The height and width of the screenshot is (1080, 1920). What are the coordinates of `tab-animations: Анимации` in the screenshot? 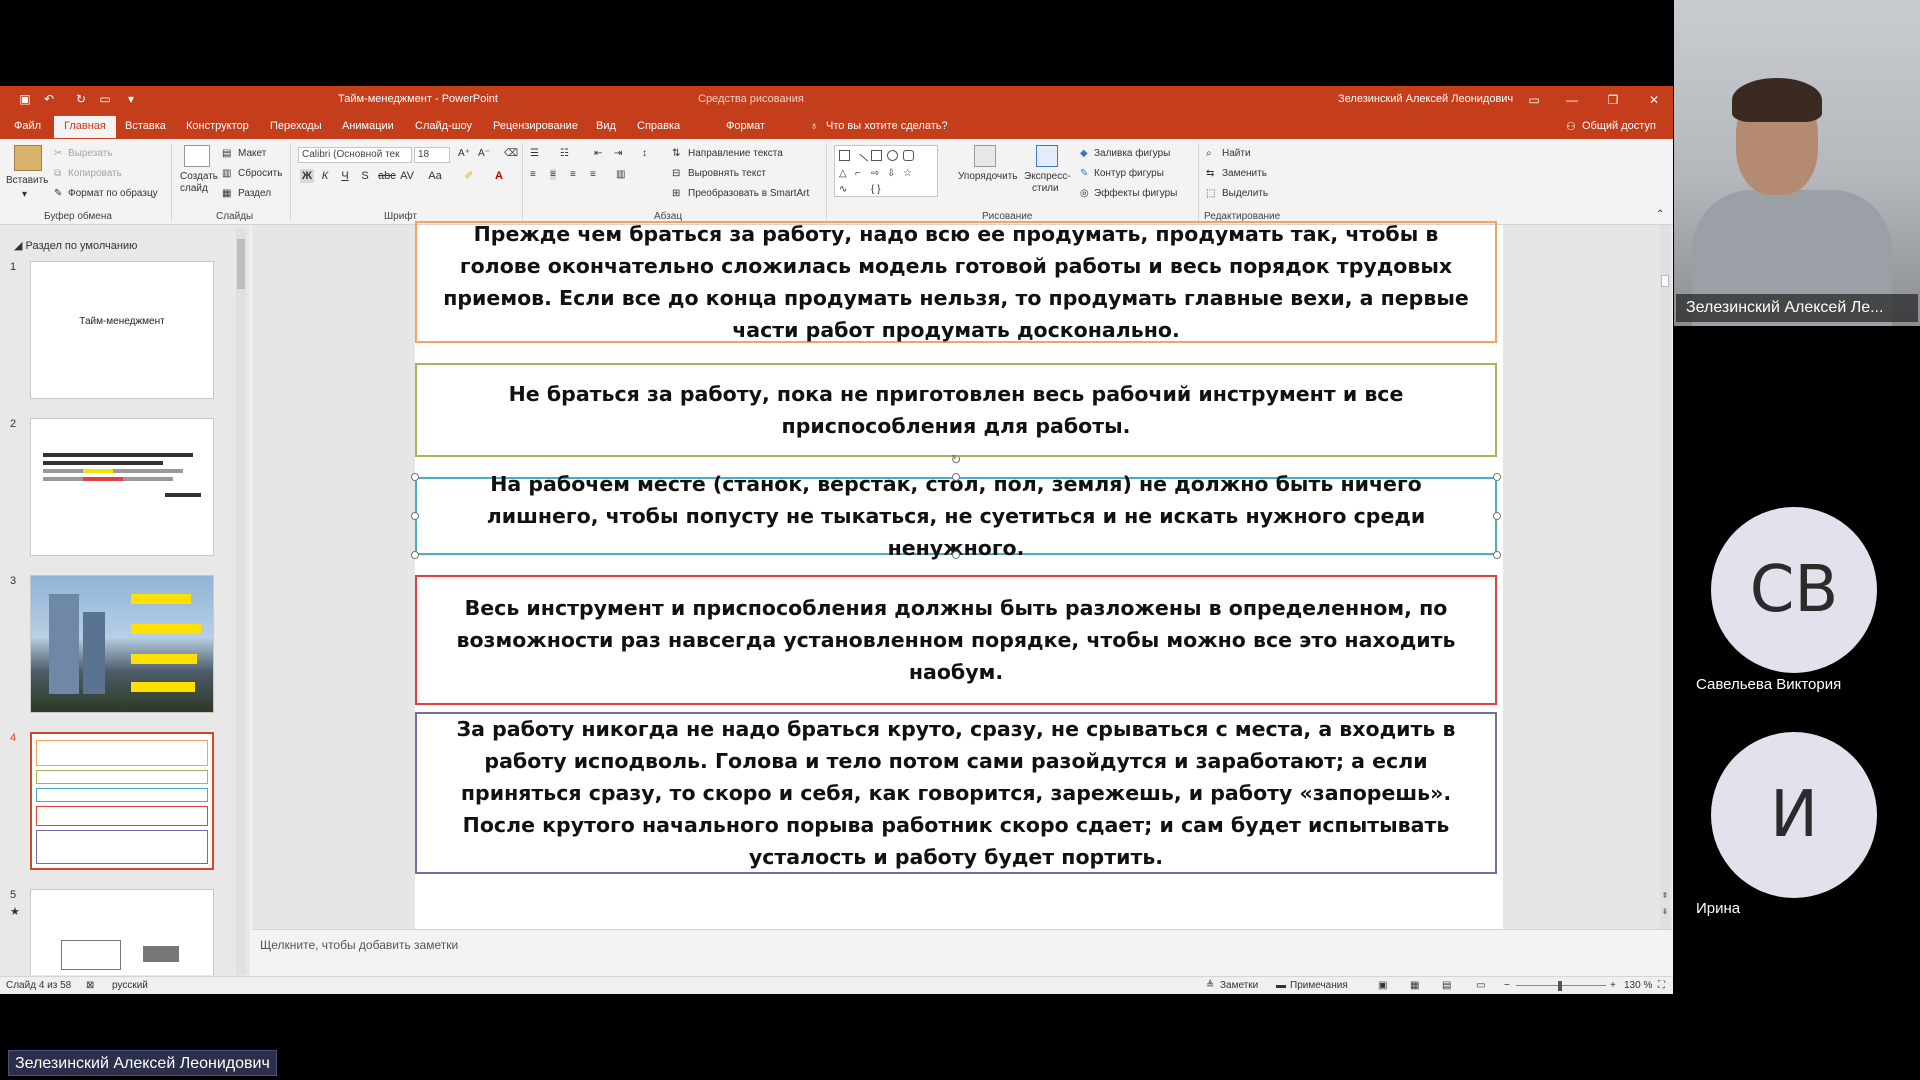 It's located at (368, 126).